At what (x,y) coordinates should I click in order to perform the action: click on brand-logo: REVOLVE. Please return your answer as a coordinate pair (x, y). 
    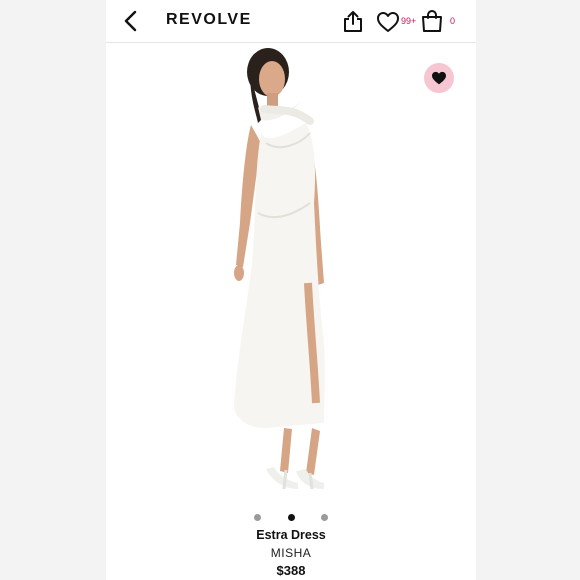
    Looking at the image, I should click on (209, 20).